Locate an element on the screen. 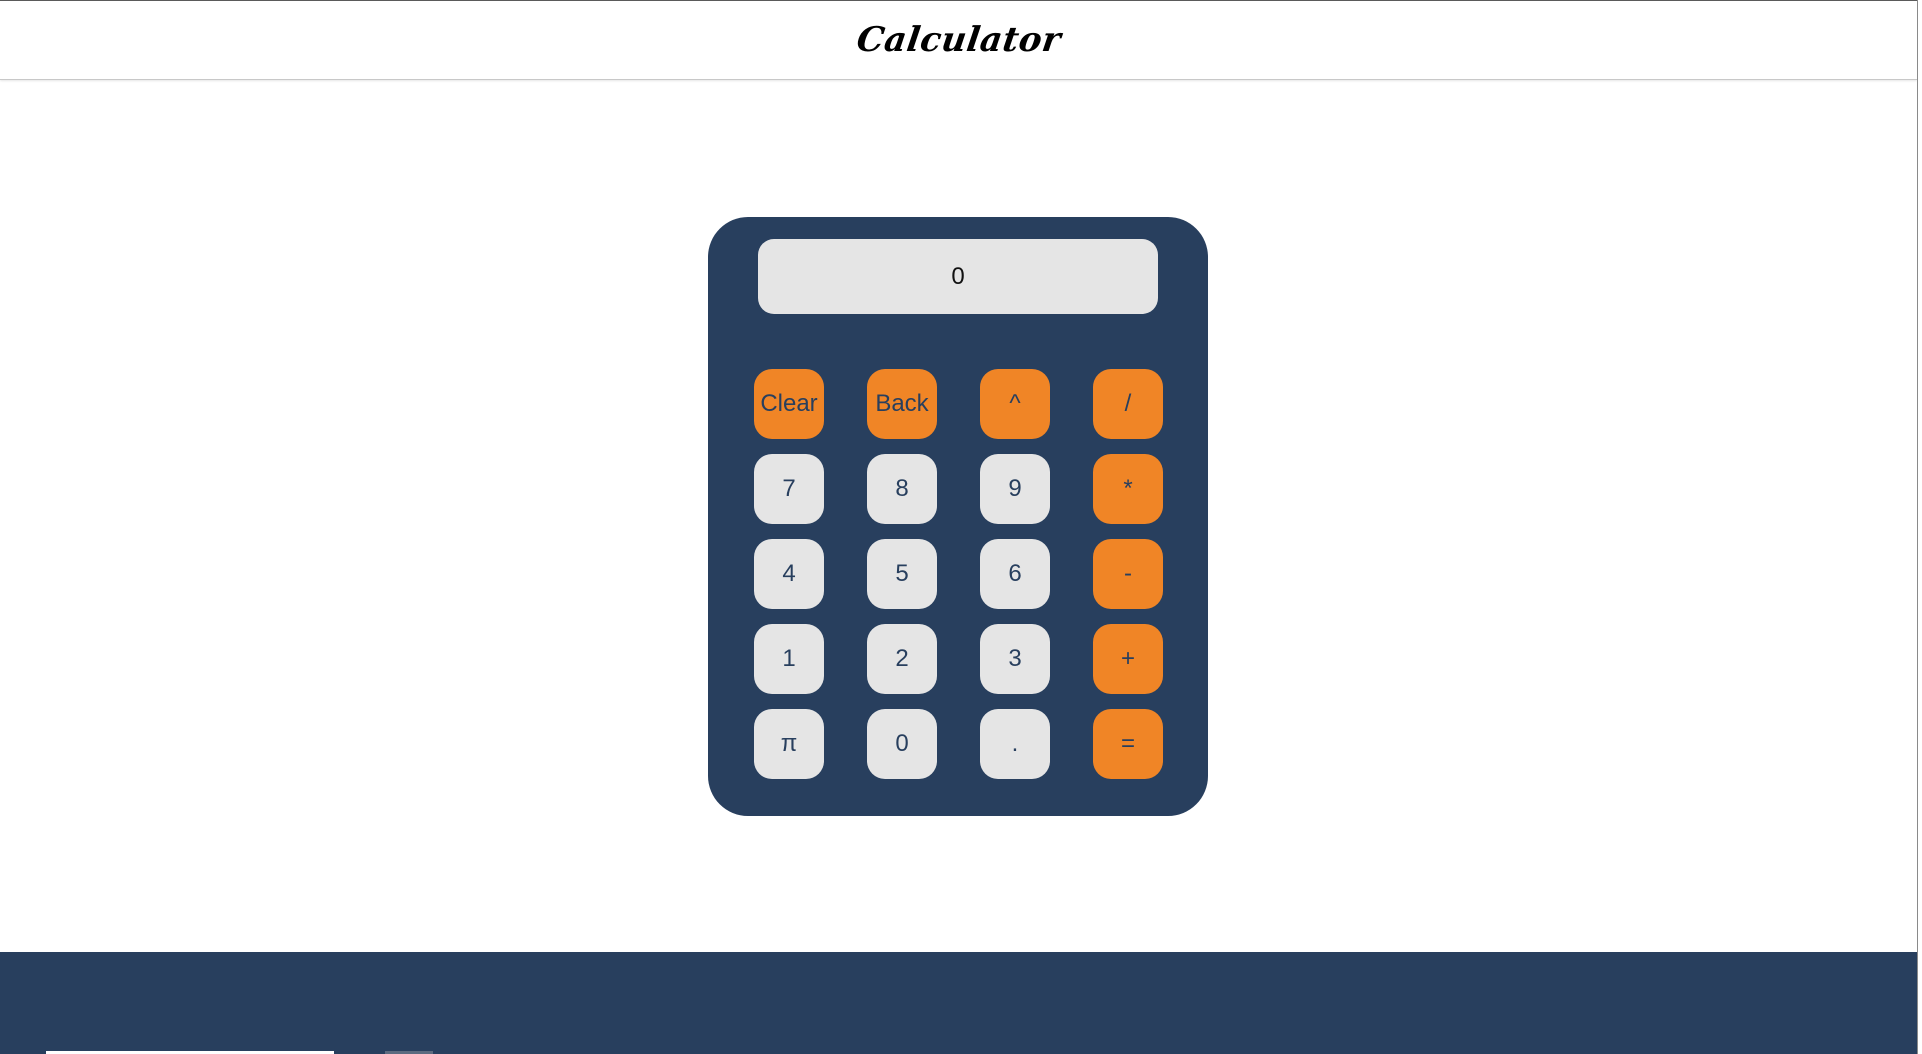  digit-6-button: 6 is located at coordinates (1015, 574).